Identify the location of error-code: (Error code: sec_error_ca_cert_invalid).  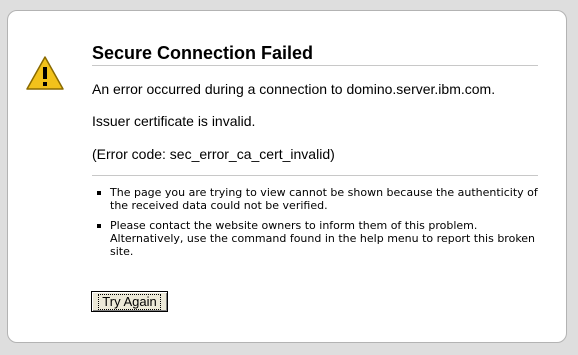
(213, 154).